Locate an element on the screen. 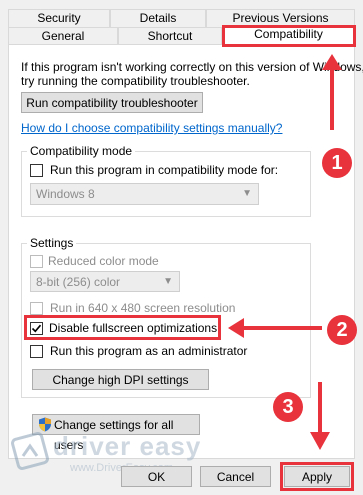 The height and width of the screenshot is (495, 363). arrow-down-annotation is located at coordinates (320, 416).